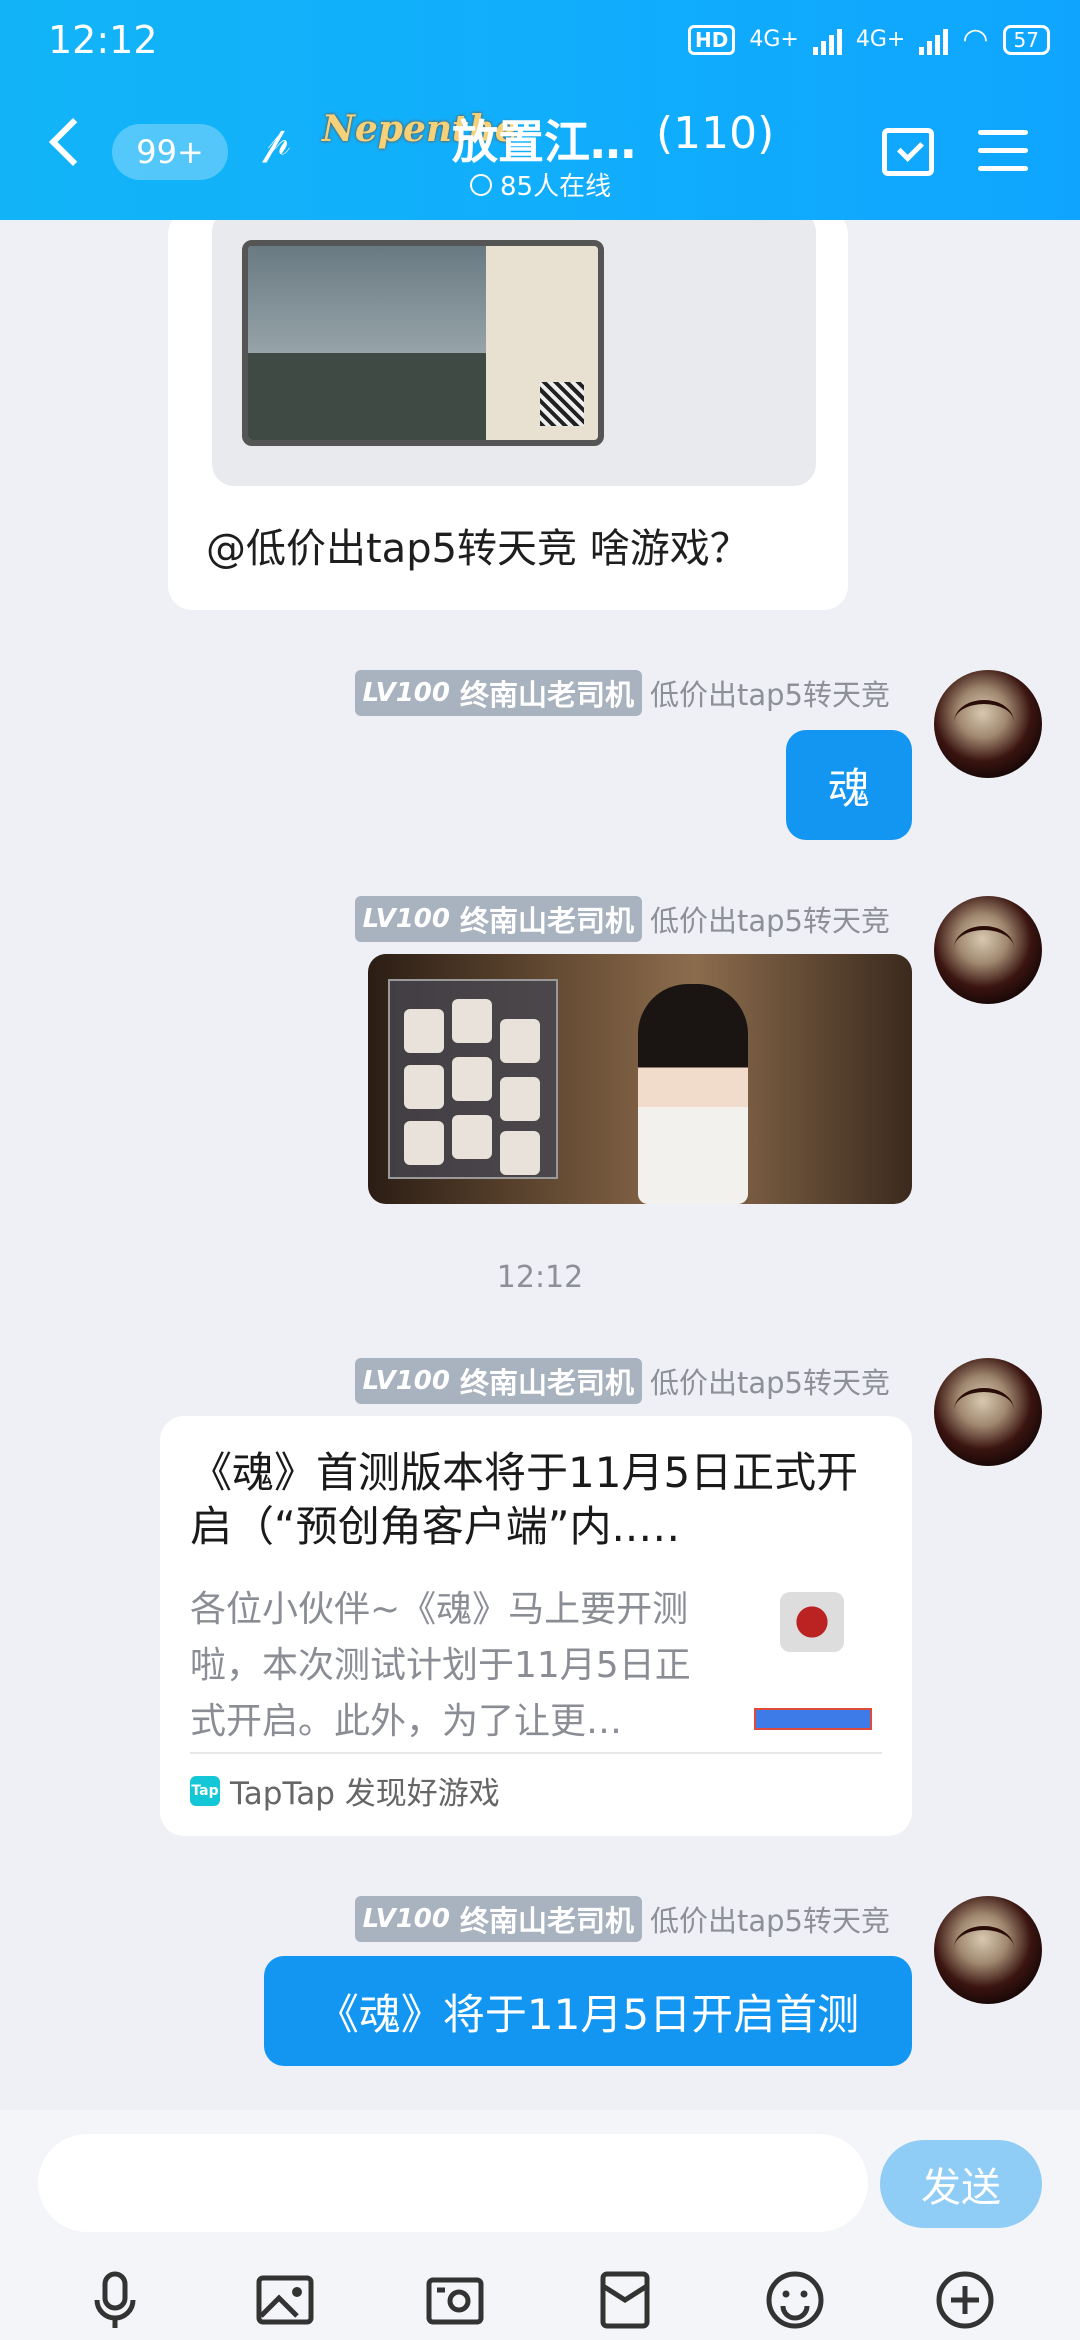 The height and width of the screenshot is (2340, 1080). I want to click on battery-icon: 57, so click(1026, 39).